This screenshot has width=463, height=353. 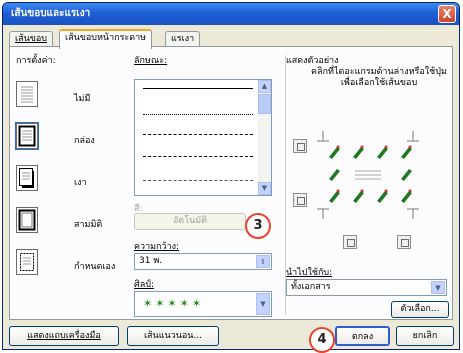 I want to click on ok-button: ตกลง, so click(x=362, y=336).